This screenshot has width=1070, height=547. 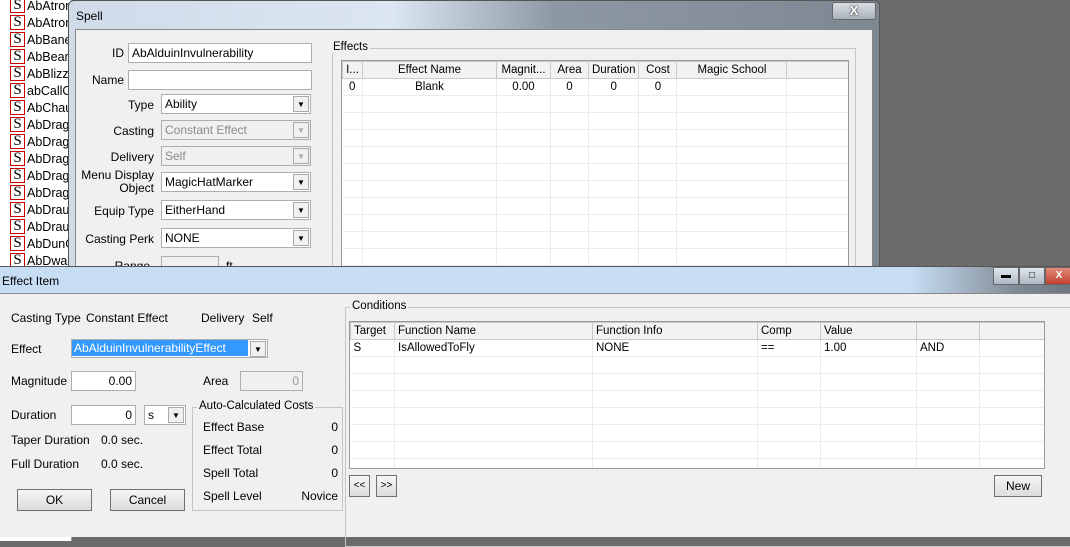 What do you see at coordinates (40, 107) in the screenshot?
I see `list-item: S AbChau` at bounding box center [40, 107].